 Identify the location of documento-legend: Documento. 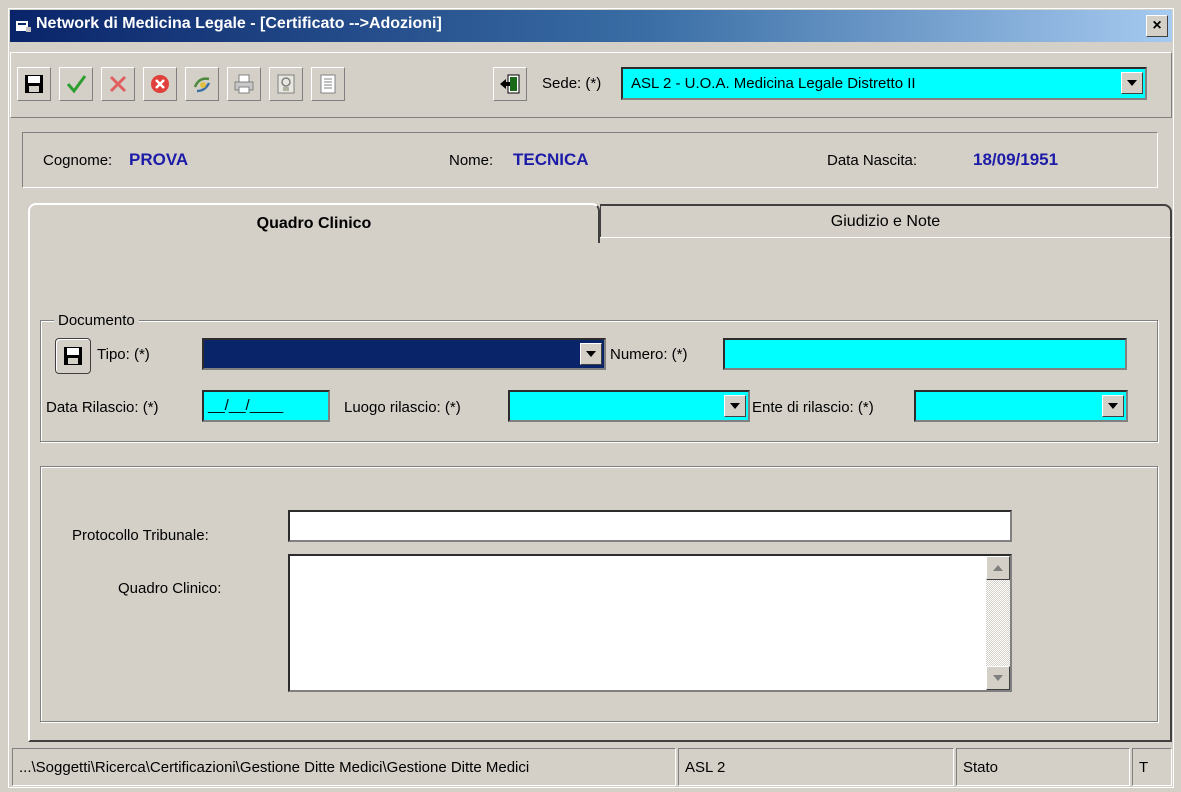
(96, 320).